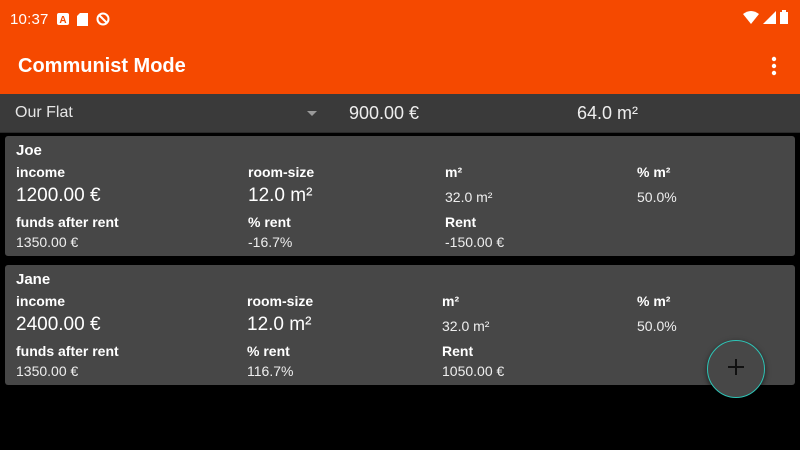  Describe the element at coordinates (270, 371) in the screenshot. I see `pct-rent-value: 116.7%` at that location.